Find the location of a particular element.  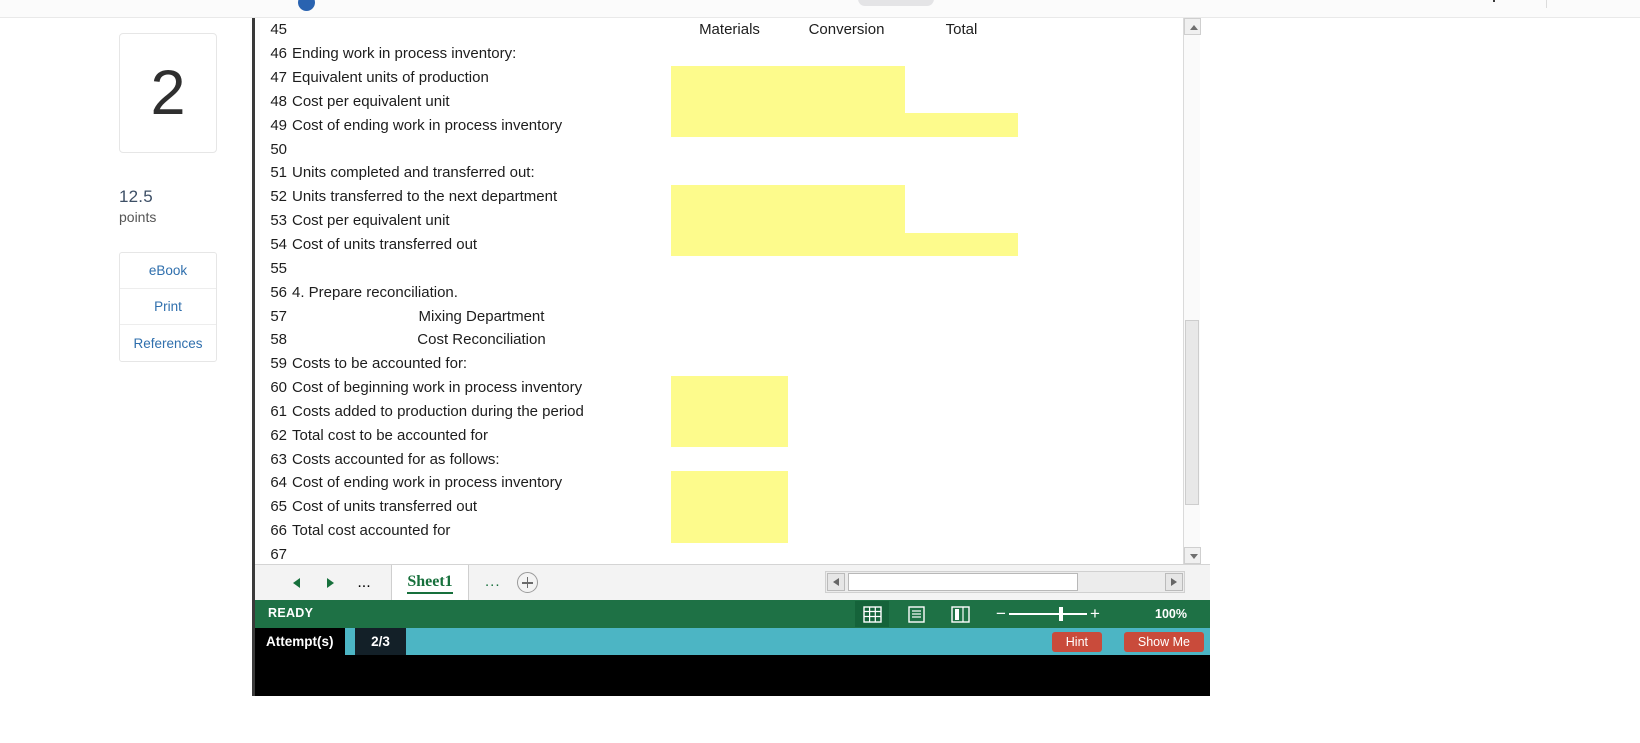

row-number: 53 is located at coordinates (271, 220).